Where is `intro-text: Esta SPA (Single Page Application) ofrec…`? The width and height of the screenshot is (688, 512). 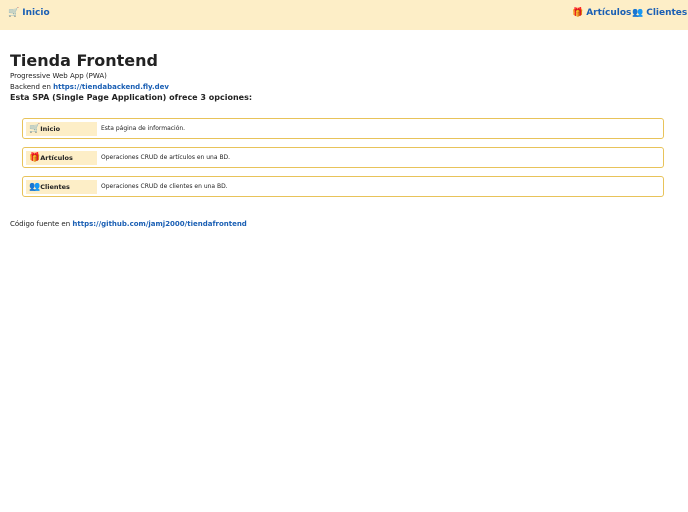
intro-text: Esta SPA (Single Page Application) ofrec… is located at coordinates (131, 97).